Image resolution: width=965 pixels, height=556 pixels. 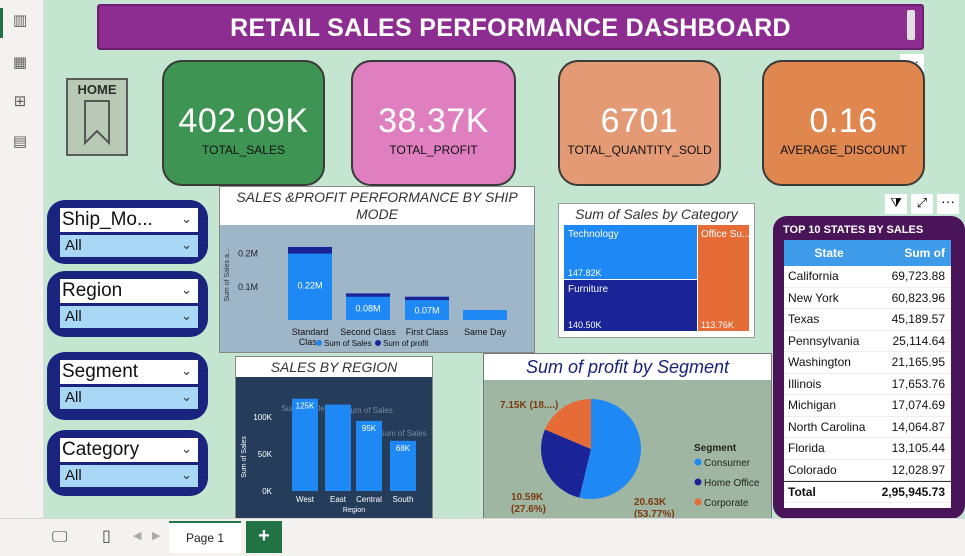 What do you see at coordinates (813, 297) in the screenshot?
I see `state-cell: New York` at bounding box center [813, 297].